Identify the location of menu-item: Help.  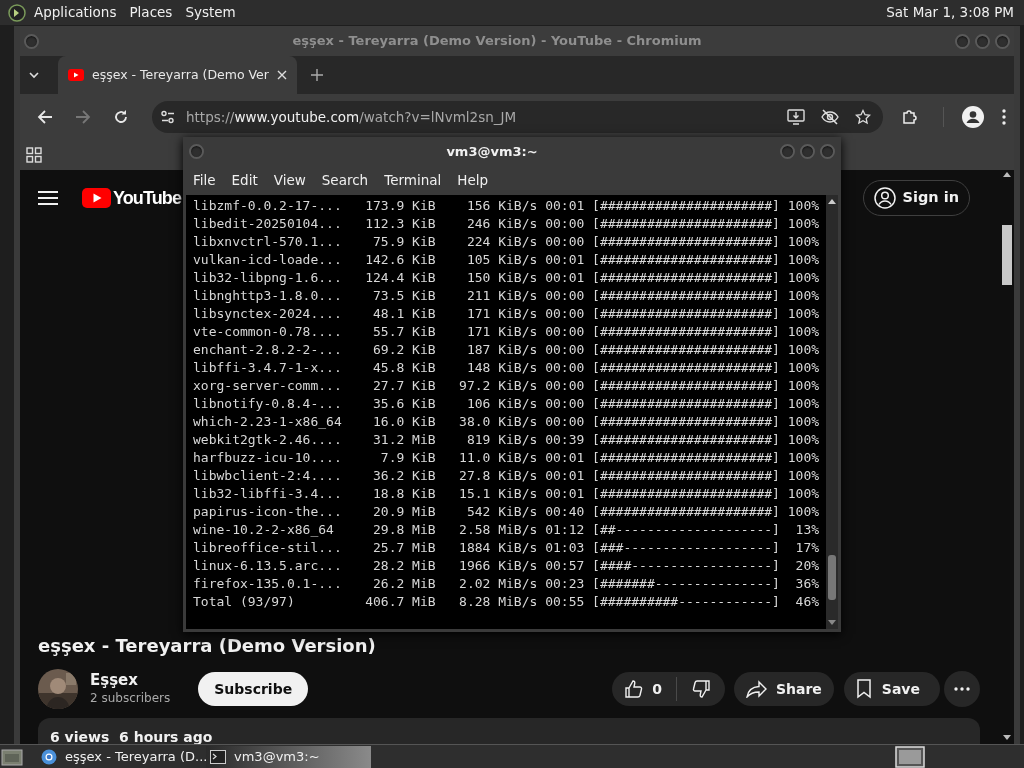
(473, 180).